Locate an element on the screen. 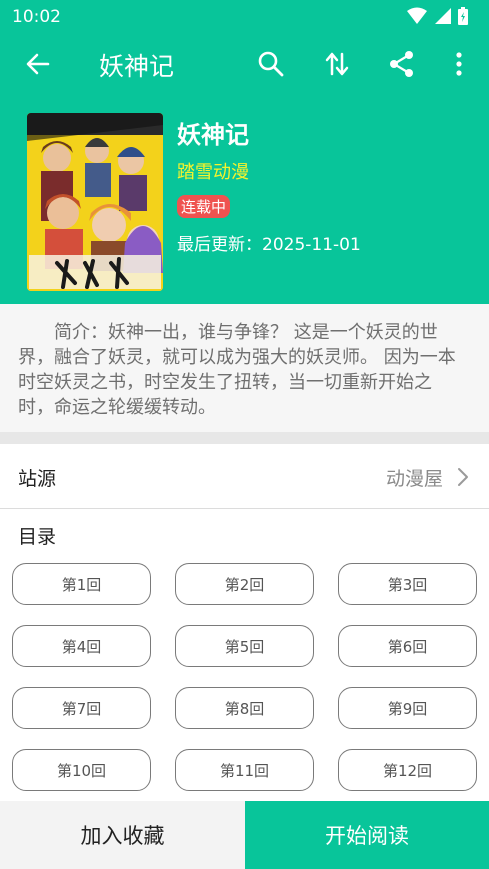 The height and width of the screenshot is (869, 489). chapter-button: 第12回 is located at coordinates (407, 770).